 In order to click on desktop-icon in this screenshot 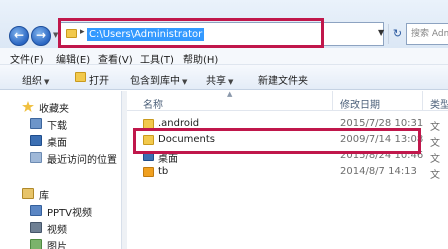, I will do `click(36, 140)`.